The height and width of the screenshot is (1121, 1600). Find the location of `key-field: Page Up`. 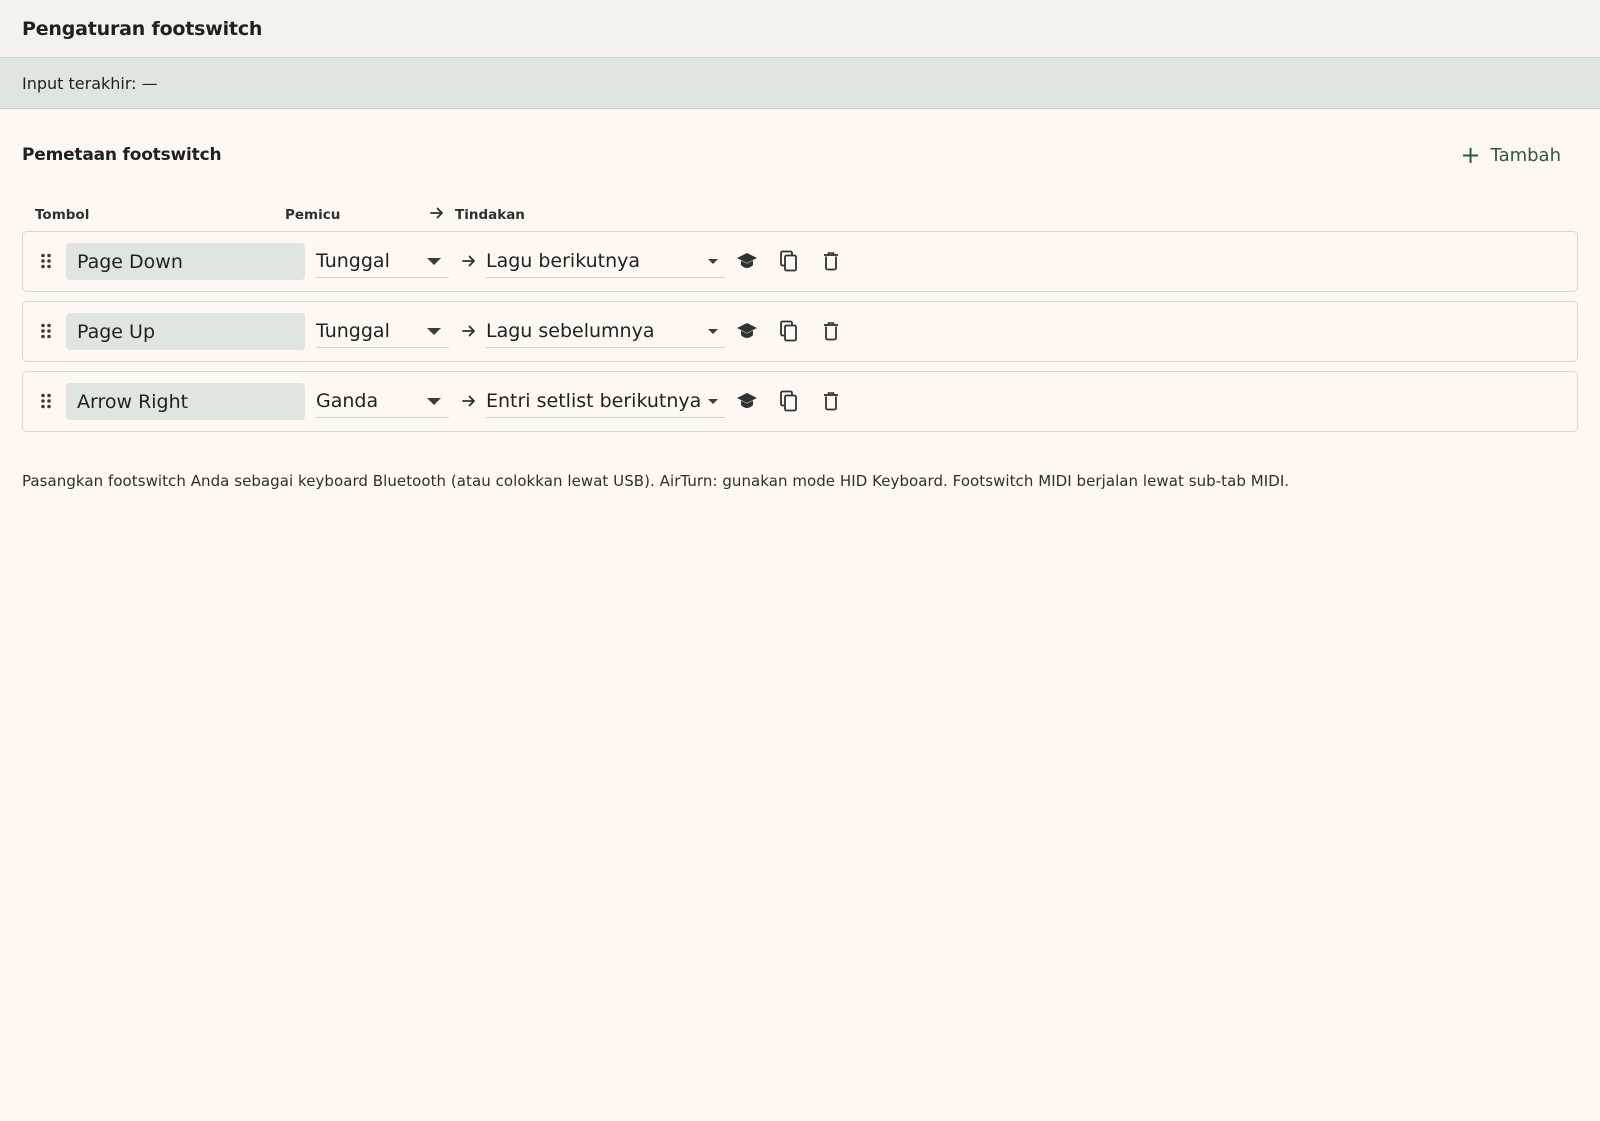

key-field: Page Up is located at coordinates (185, 331).